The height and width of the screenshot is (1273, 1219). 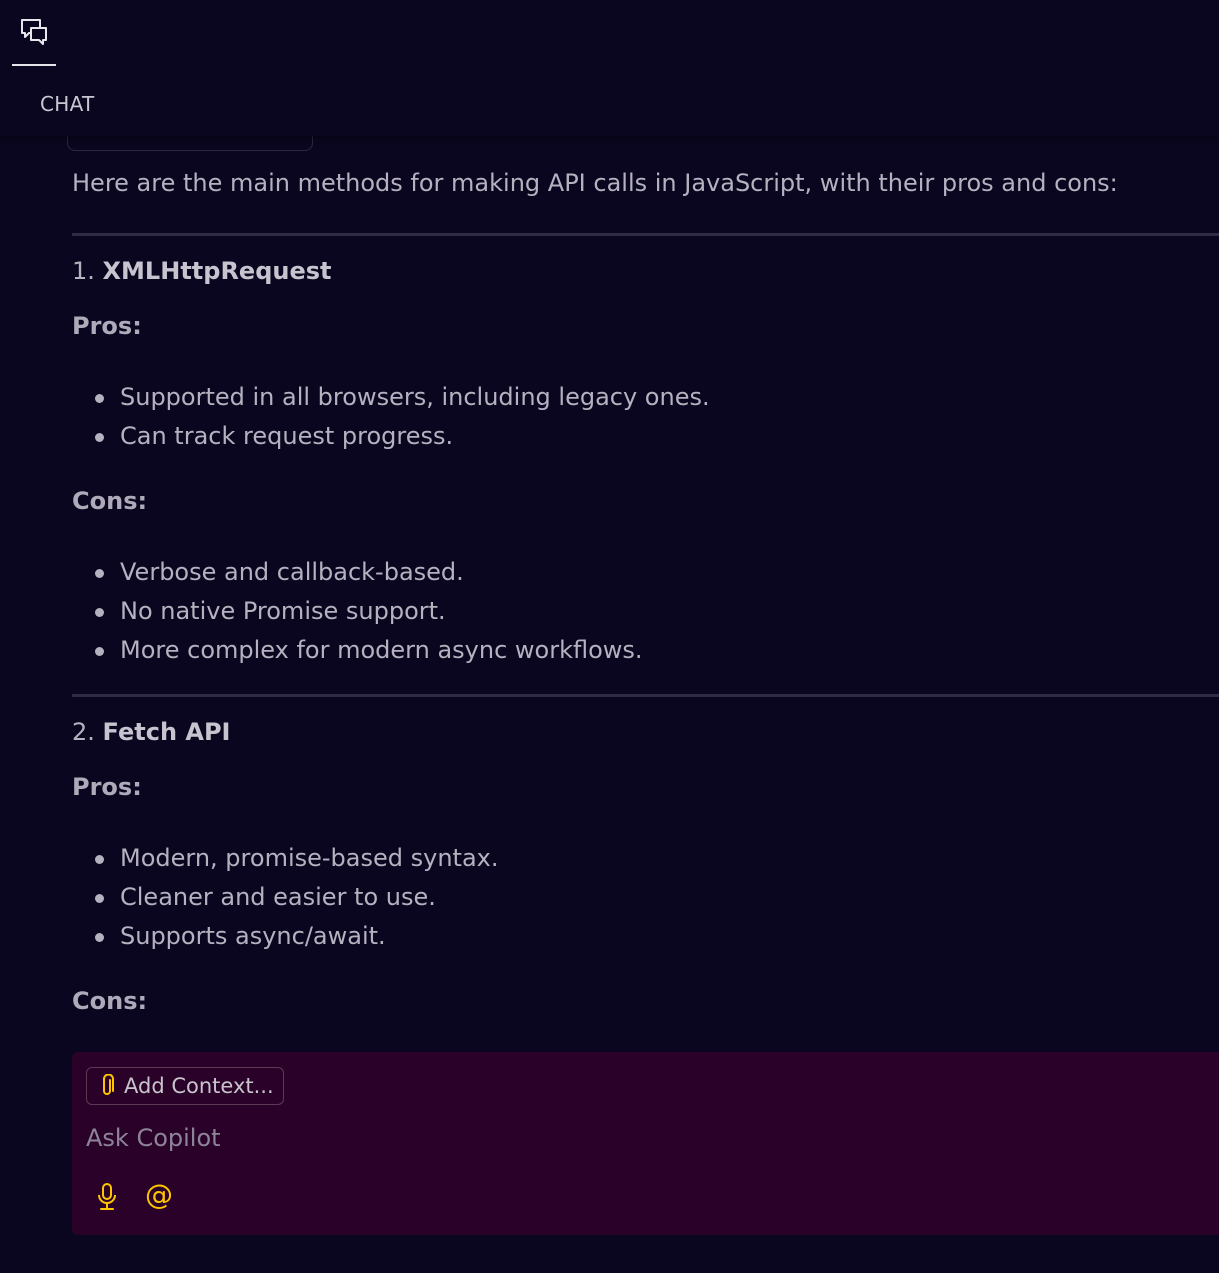 What do you see at coordinates (34, 32) in the screenshot?
I see `chat-icon` at bounding box center [34, 32].